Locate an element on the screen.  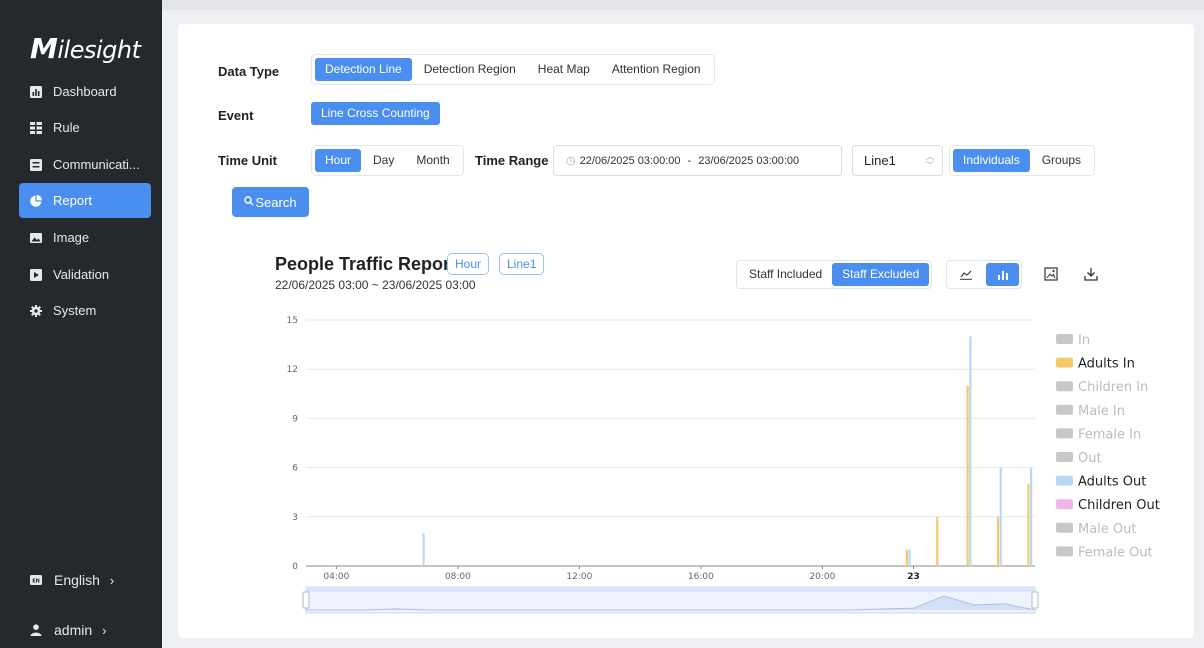
sidebar-item-label: Dashboard is located at coordinates (85, 91).